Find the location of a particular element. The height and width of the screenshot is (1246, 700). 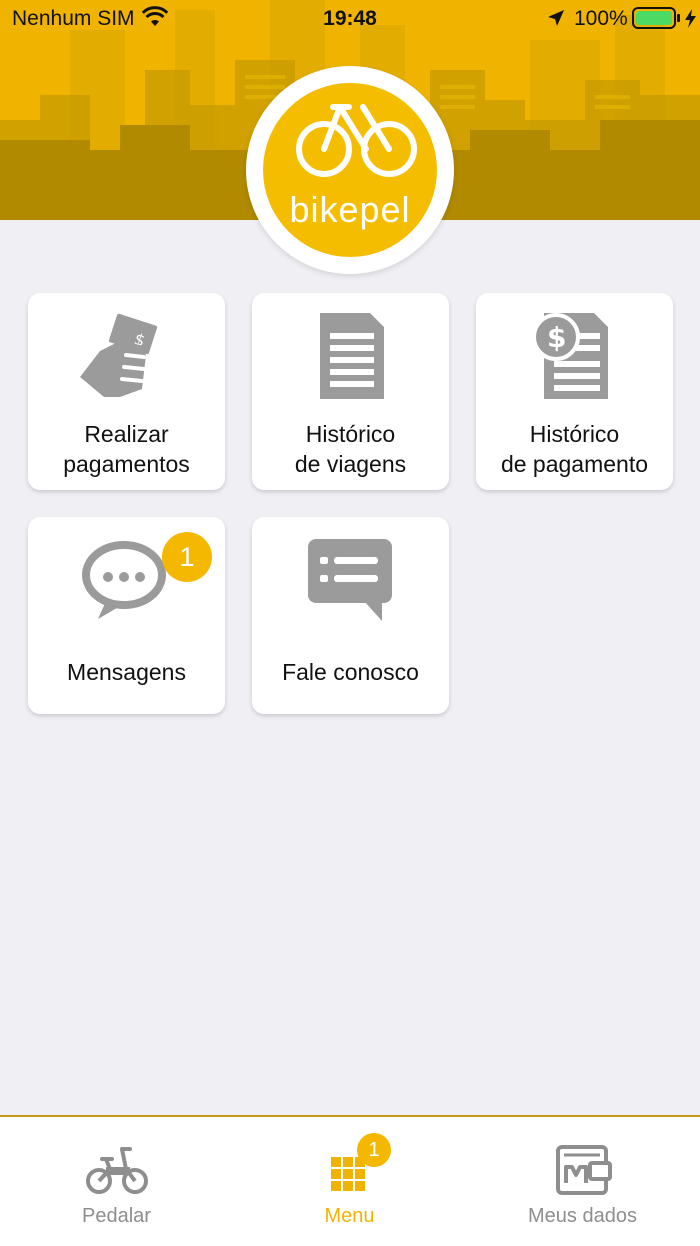

menu-item-label: Histórico de pagamento is located at coordinates (574, 449).